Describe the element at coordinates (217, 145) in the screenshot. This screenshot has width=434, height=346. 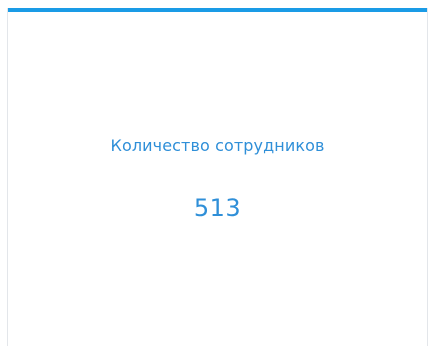
I see `kpi-title: Количество сотрудников` at that location.